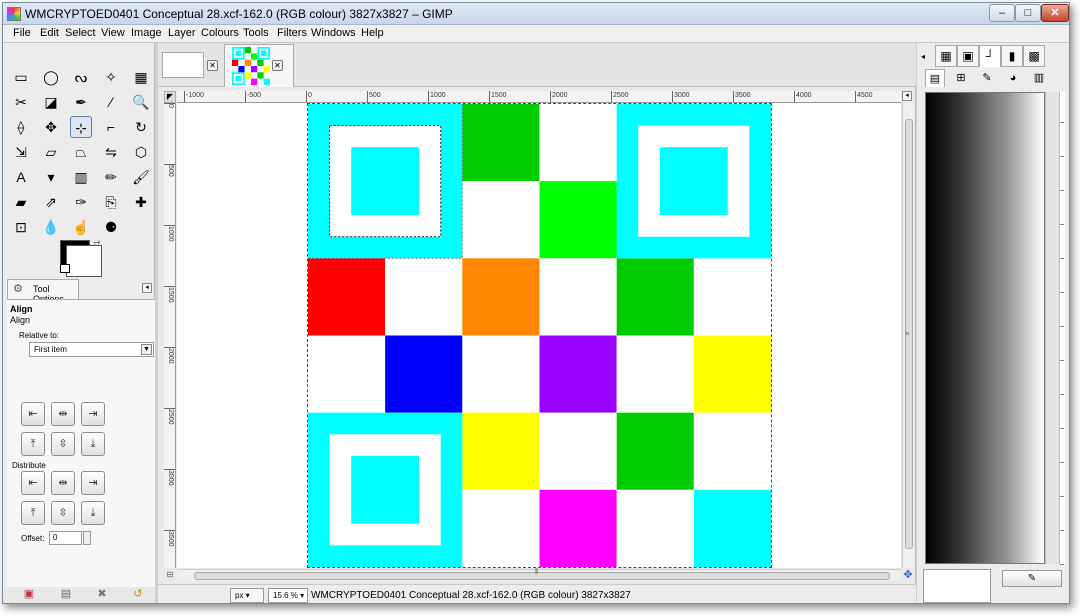 The height and width of the screenshot is (615, 1080). Describe the element at coordinates (81, 177) in the screenshot. I see `blend-tool-icon: ▥` at that location.